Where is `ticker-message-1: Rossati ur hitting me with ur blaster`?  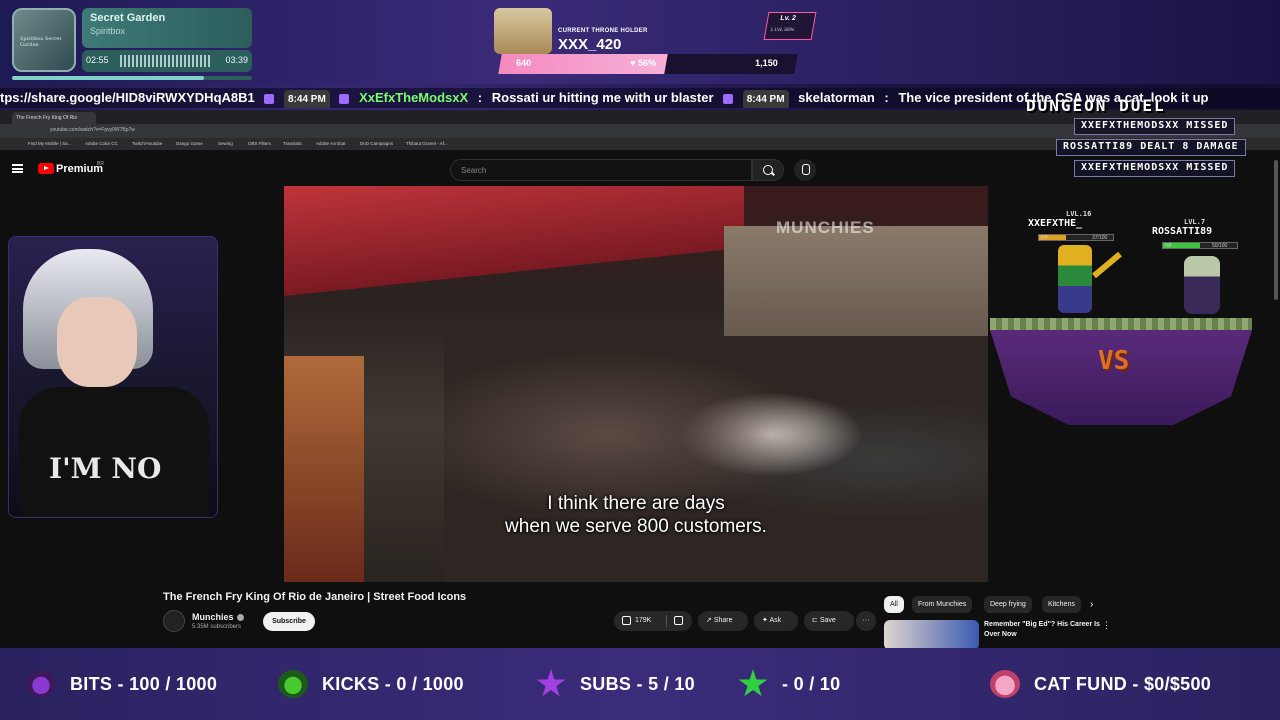
ticker-message-1: Rossati ur hitting me with ur blaster is located at coordinates (602, 97).